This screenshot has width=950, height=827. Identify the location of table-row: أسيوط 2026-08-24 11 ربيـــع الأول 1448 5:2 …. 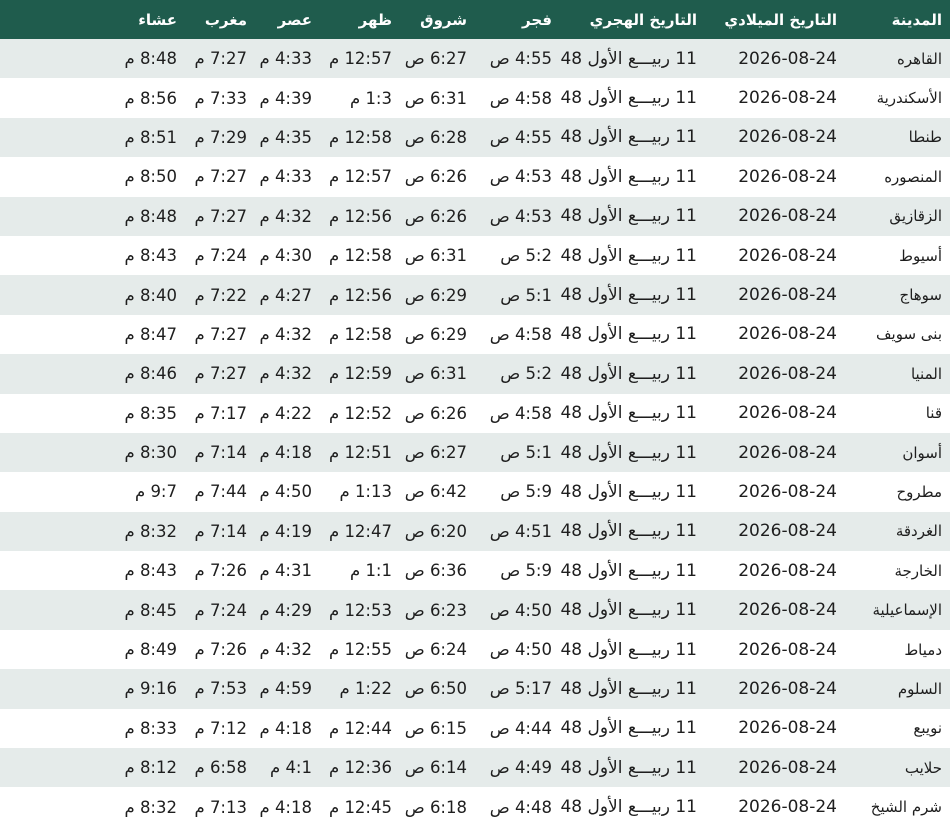
(475, 255).